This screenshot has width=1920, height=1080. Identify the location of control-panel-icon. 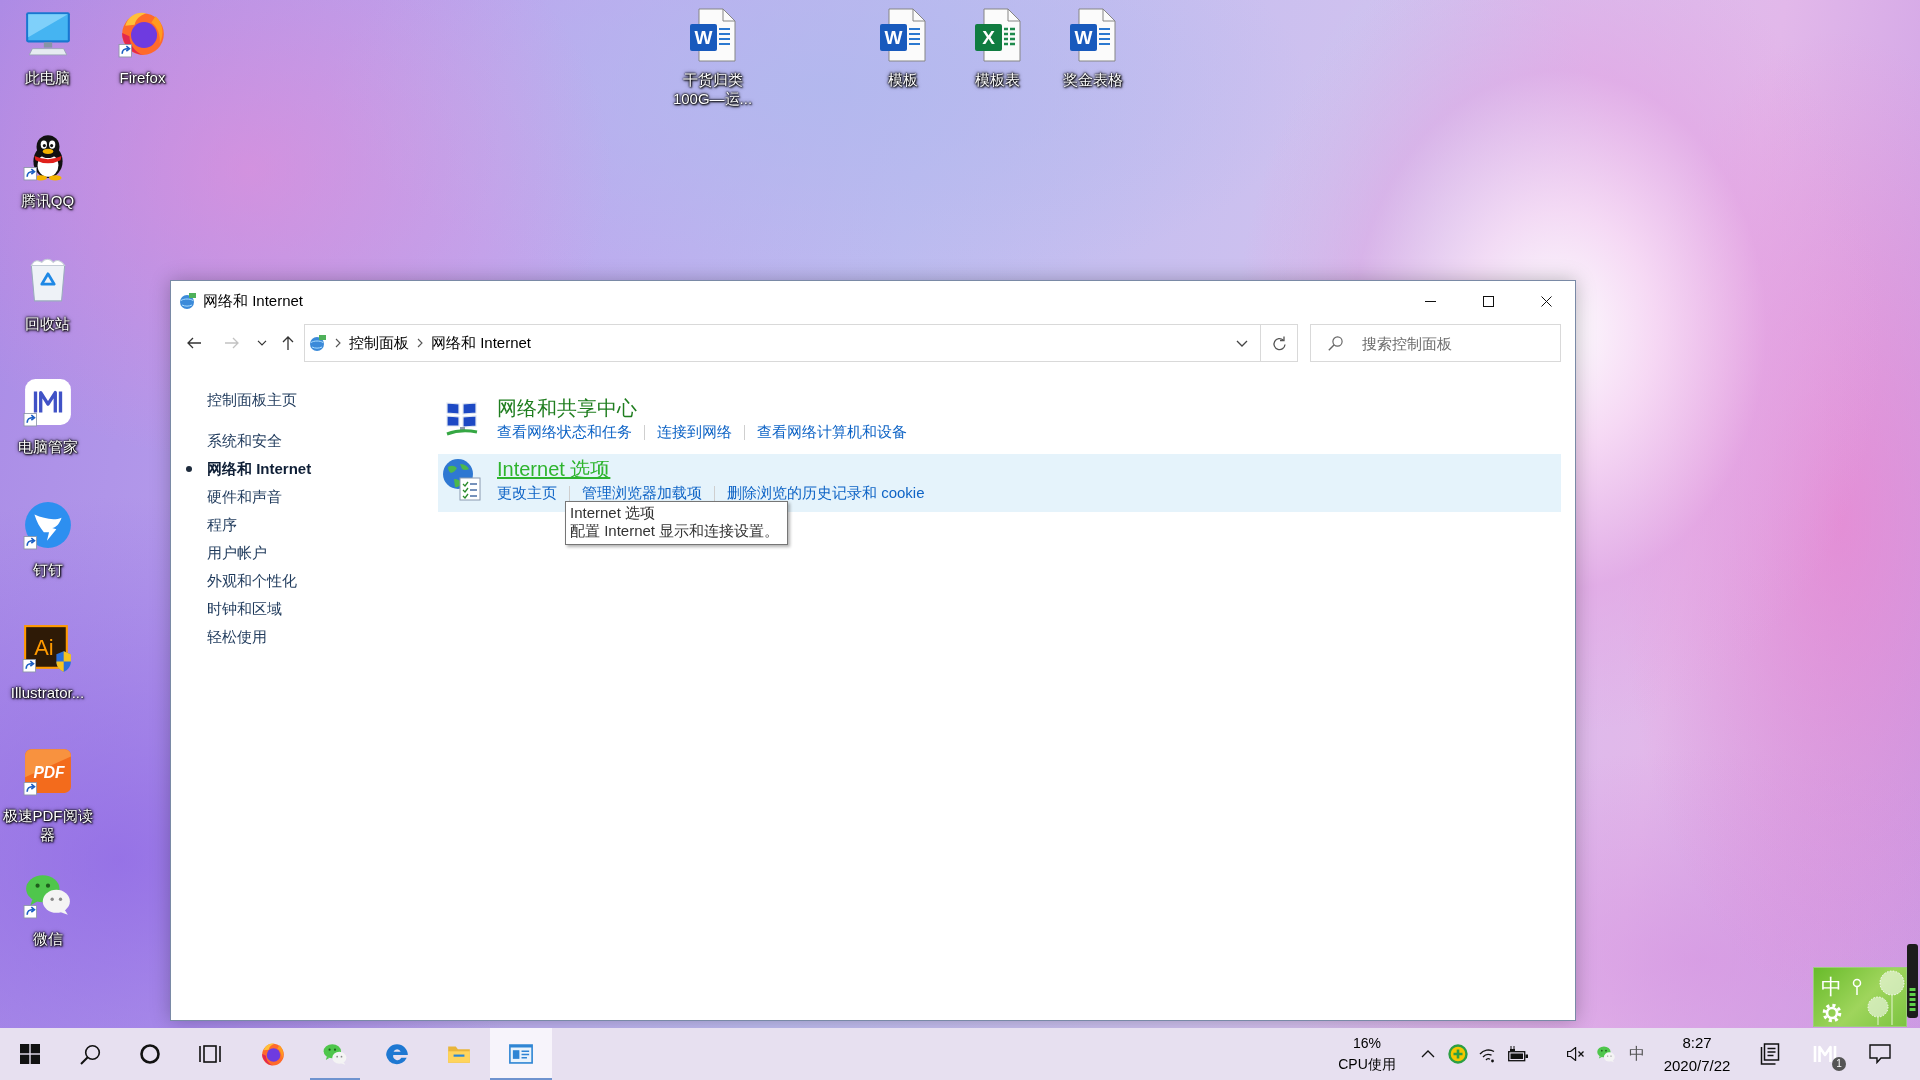
(521, 1054).